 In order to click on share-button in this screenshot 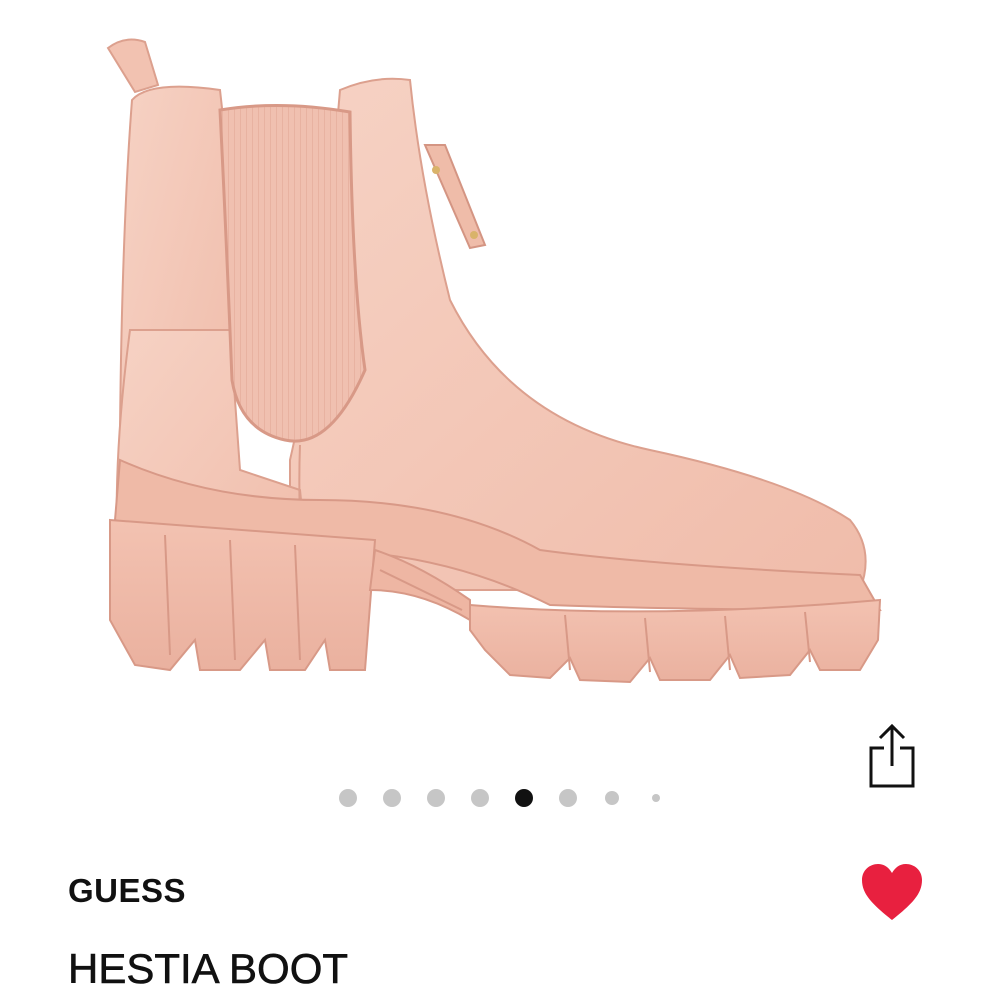, I will do `click(892, 756)`.